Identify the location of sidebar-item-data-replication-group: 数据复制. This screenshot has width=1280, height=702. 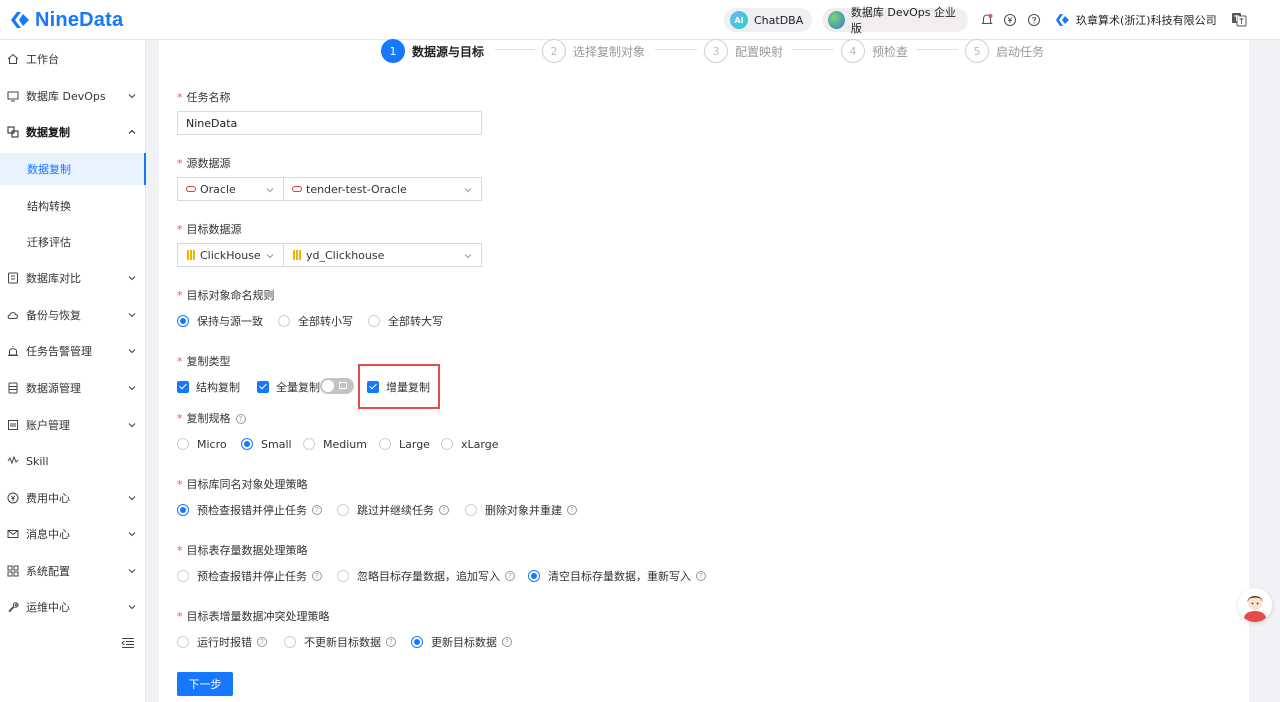
(73, 132).